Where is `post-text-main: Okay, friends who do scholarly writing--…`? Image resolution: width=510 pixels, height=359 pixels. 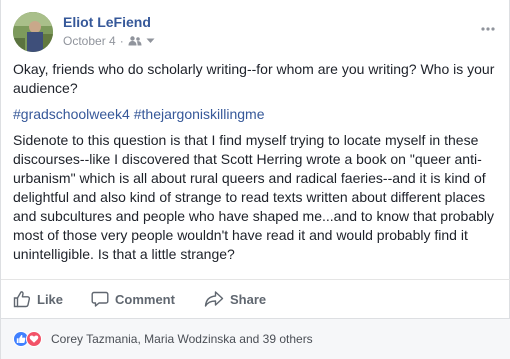
post-text-main: Okay, friends who do scholarly writing--… is located at coordinates (254, 78).